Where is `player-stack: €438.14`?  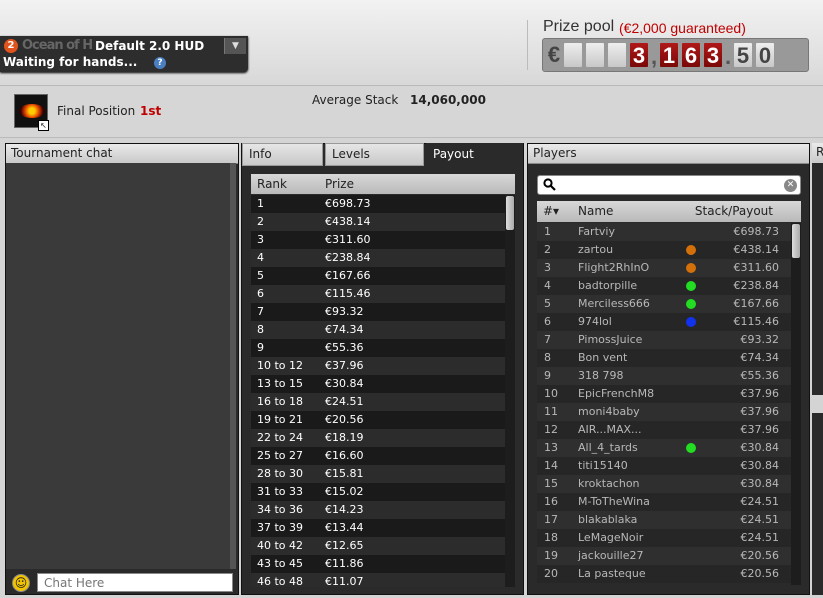 player-stack: €438.14 is located at coordinates (756, 249).